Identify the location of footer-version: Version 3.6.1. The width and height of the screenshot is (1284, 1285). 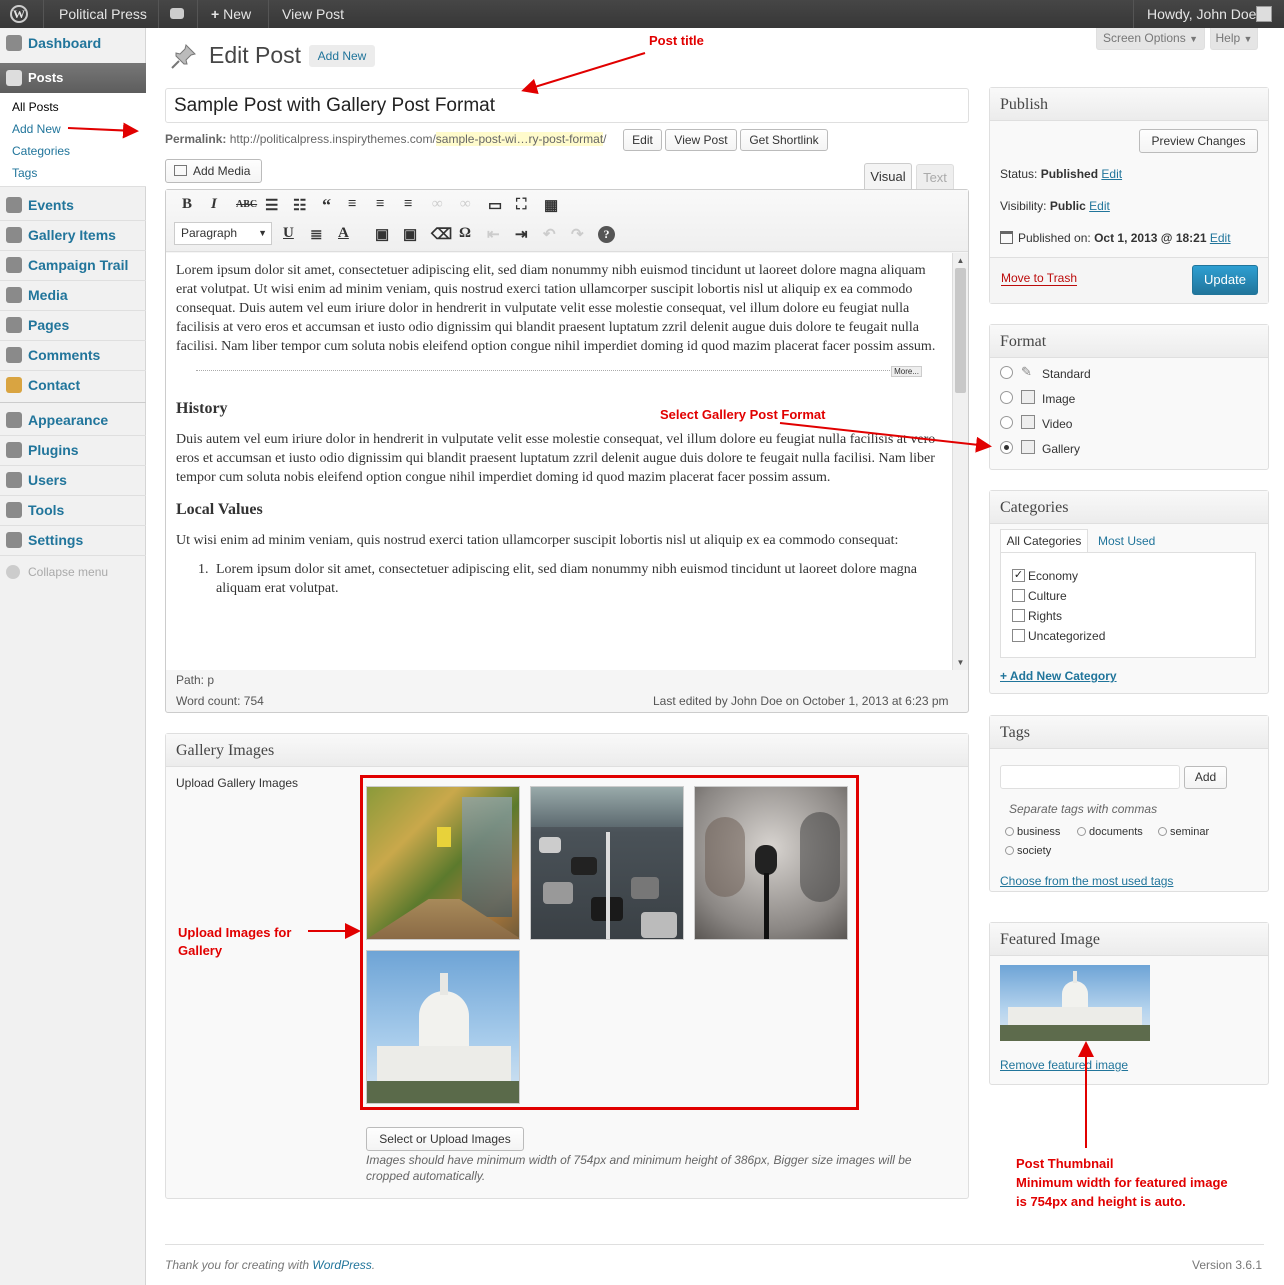
(1227, 1265).